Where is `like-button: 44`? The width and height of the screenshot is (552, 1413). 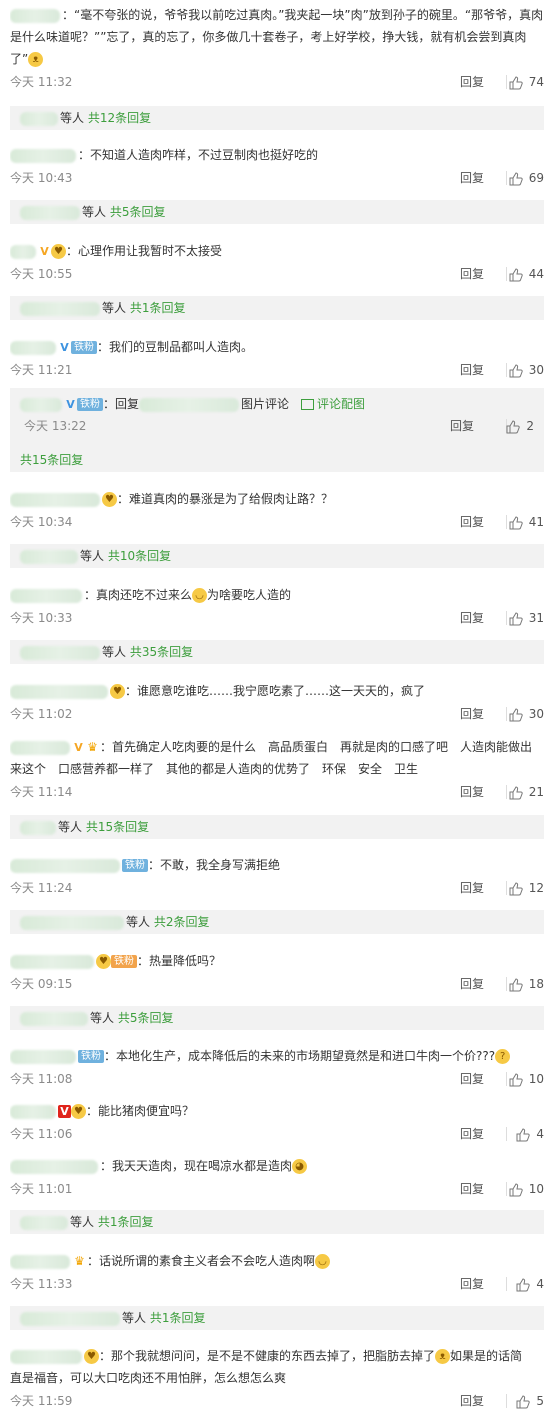
like-button: 44 is located at coordinates (521, 274).